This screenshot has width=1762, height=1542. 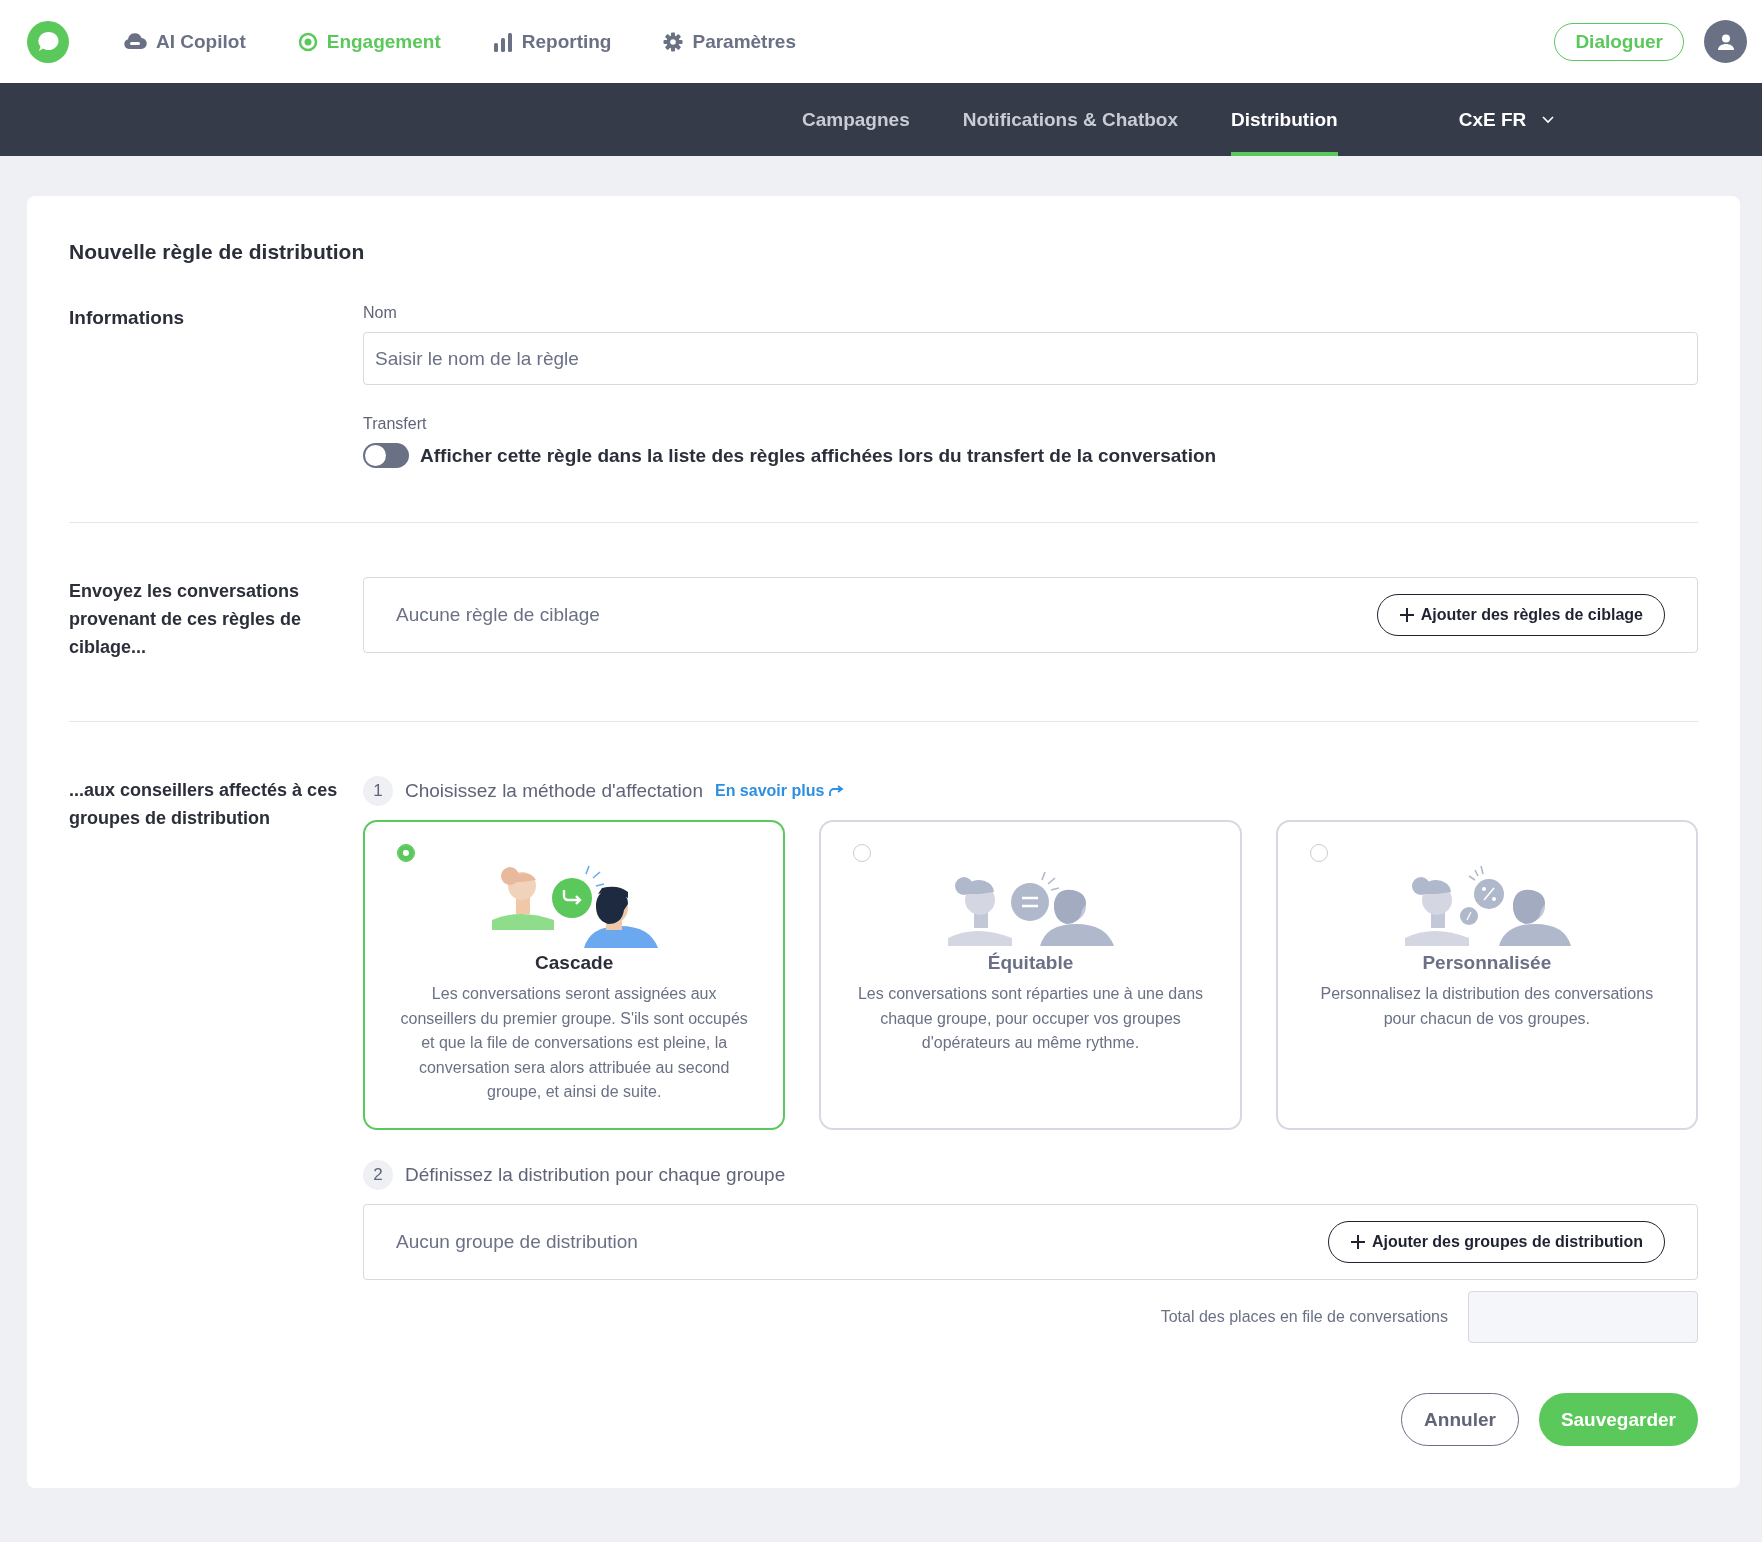 I want to click on logo-icon, so click(x=48, y=41).